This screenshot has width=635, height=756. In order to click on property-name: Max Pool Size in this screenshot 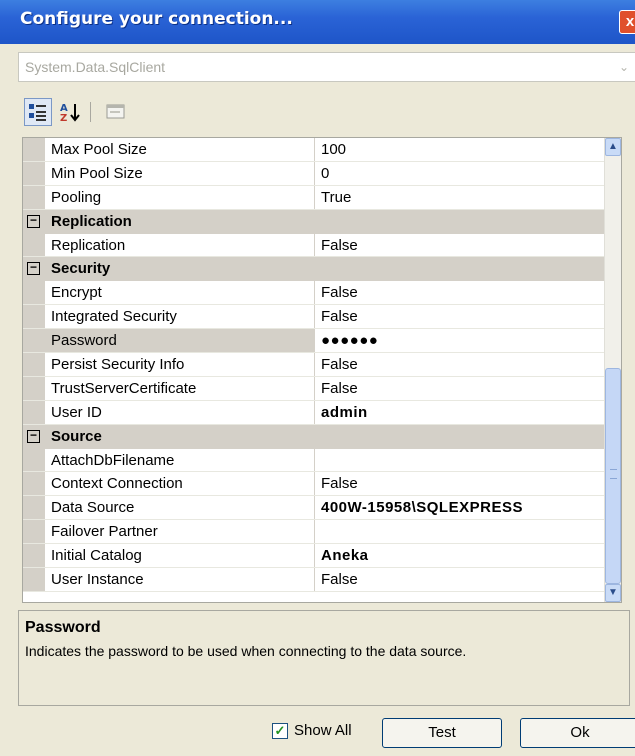, I will do `click(180, 149)`.